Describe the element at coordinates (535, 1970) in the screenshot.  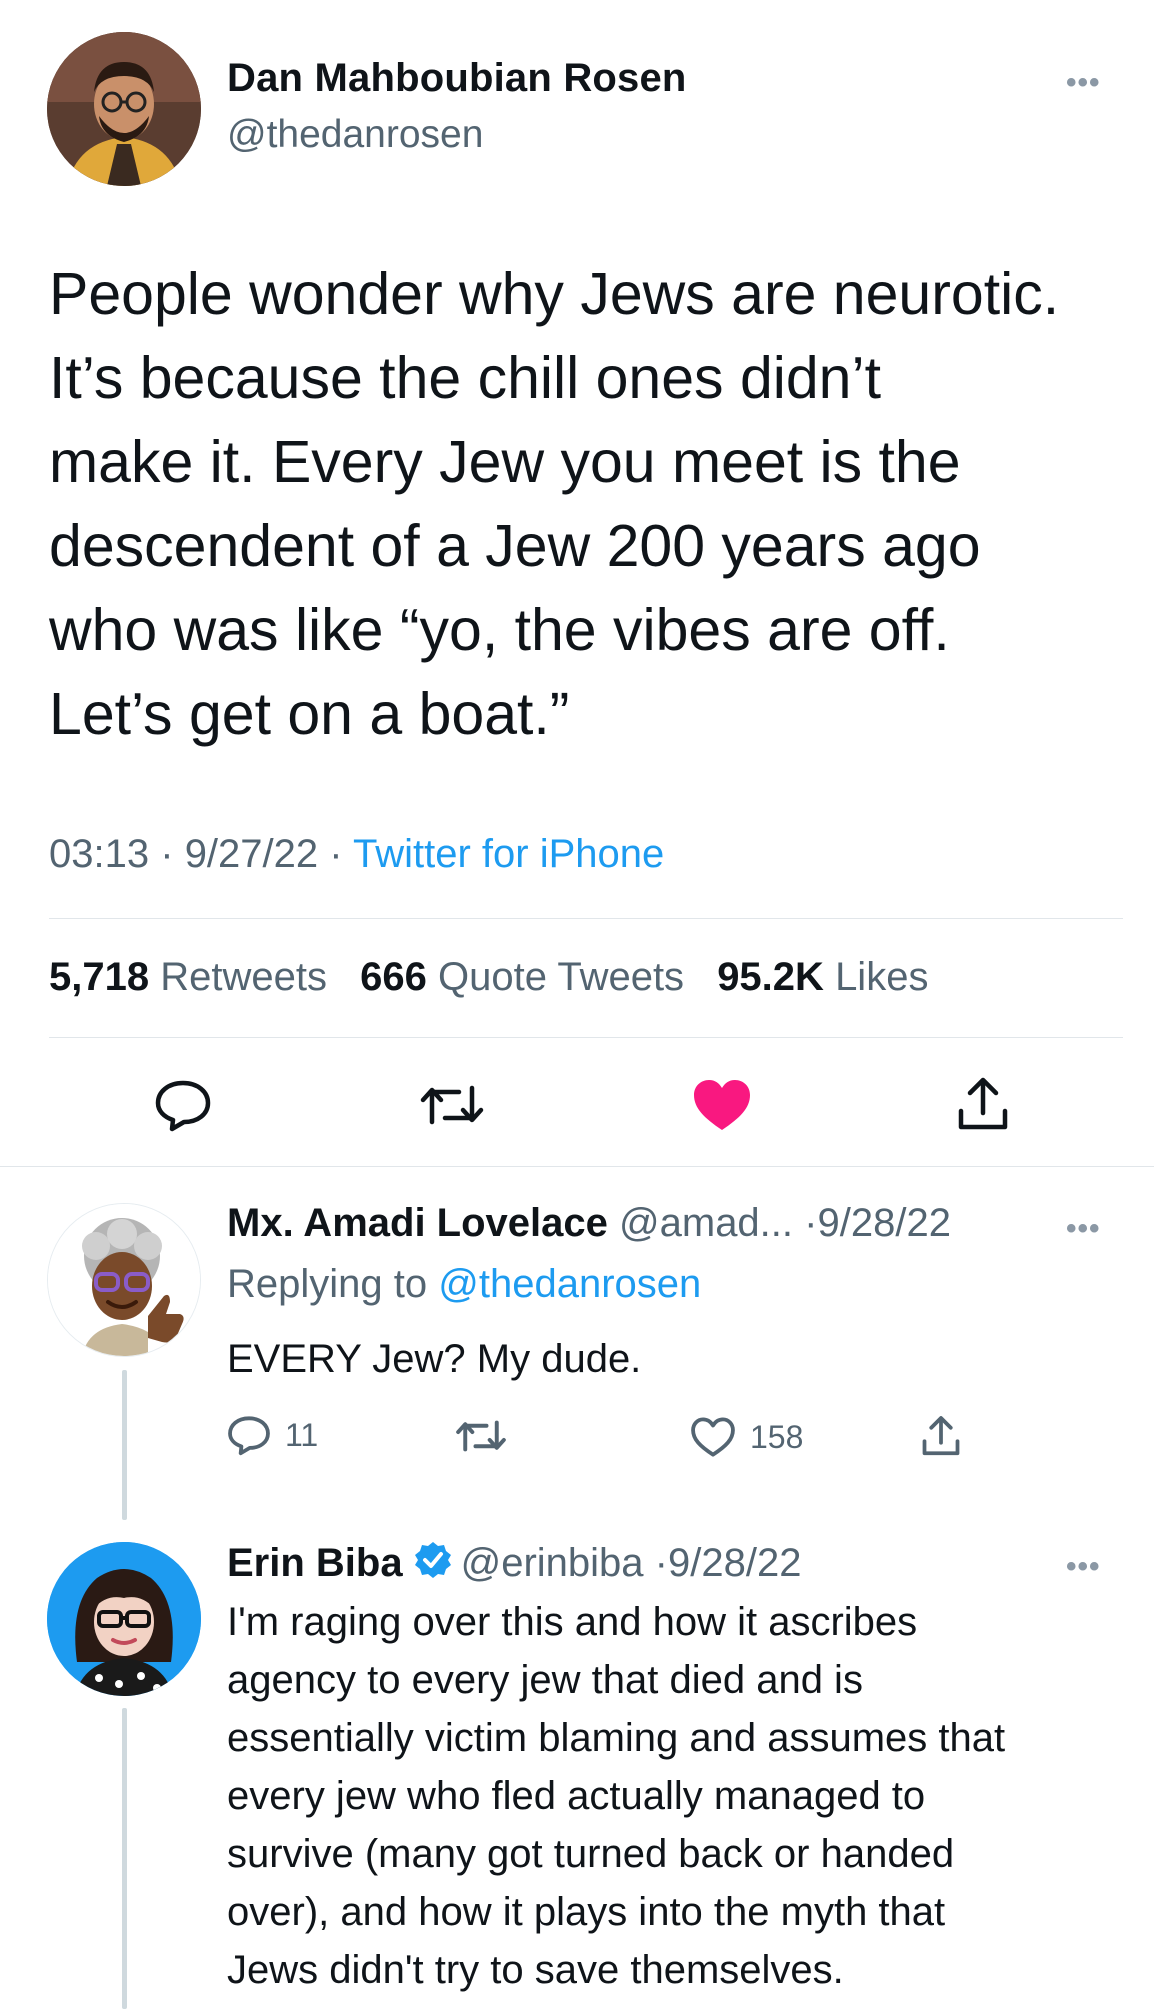
I see `reply-text-line: Jews didn't try to save themselves.` at that location.